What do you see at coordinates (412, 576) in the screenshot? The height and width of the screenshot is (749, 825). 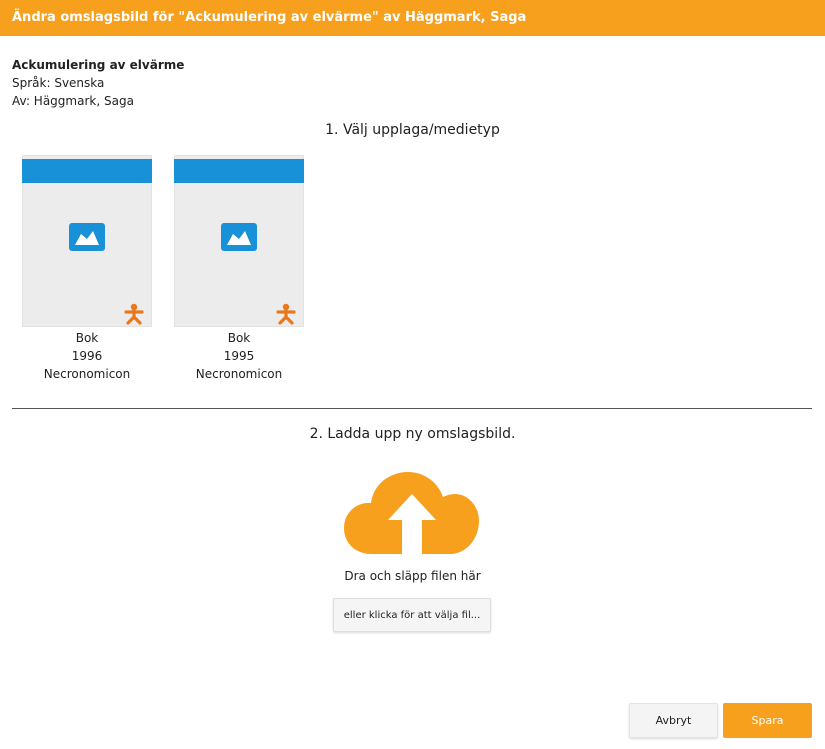 I see `drop-zone-text: Dra och släpp filen här` at bounding box center [412, 576].